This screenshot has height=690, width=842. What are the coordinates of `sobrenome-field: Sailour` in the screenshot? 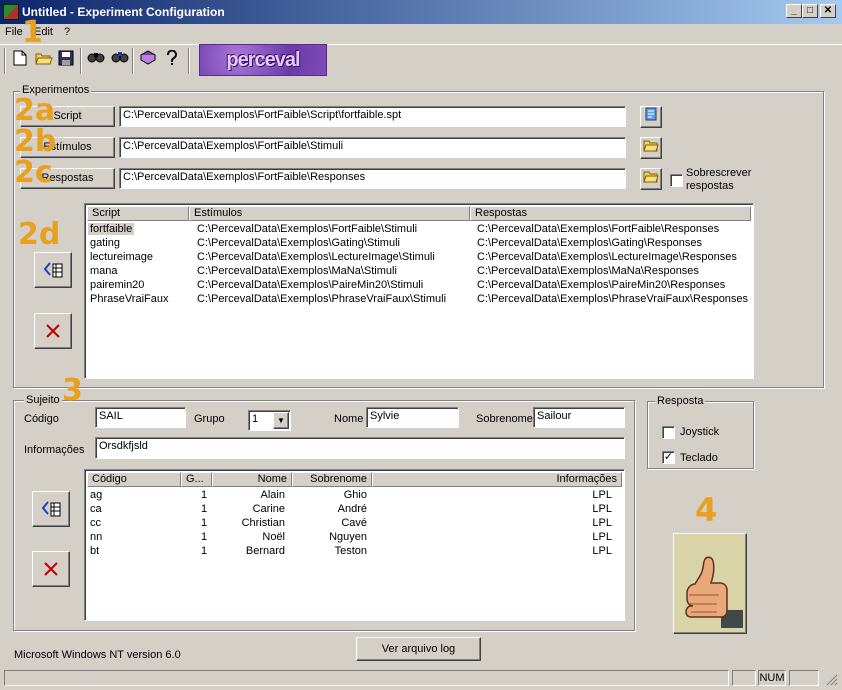 It's located at (579, 417).